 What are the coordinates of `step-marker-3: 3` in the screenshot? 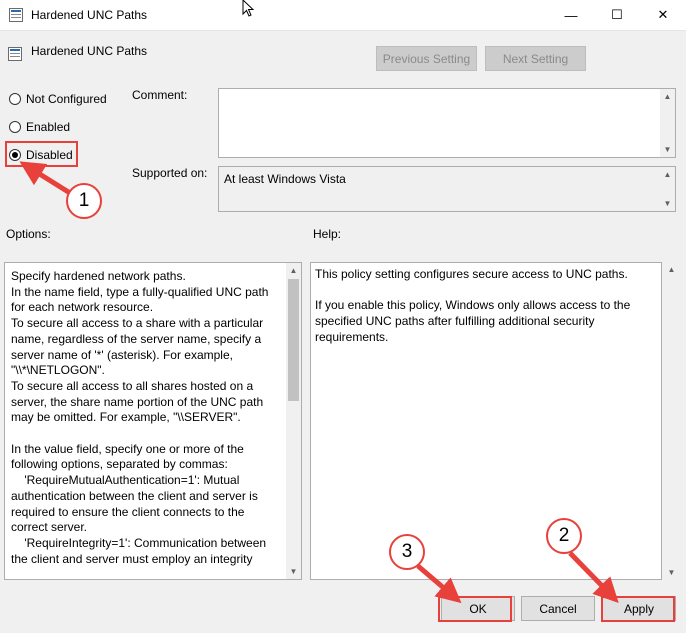 It's located at (407, 552).